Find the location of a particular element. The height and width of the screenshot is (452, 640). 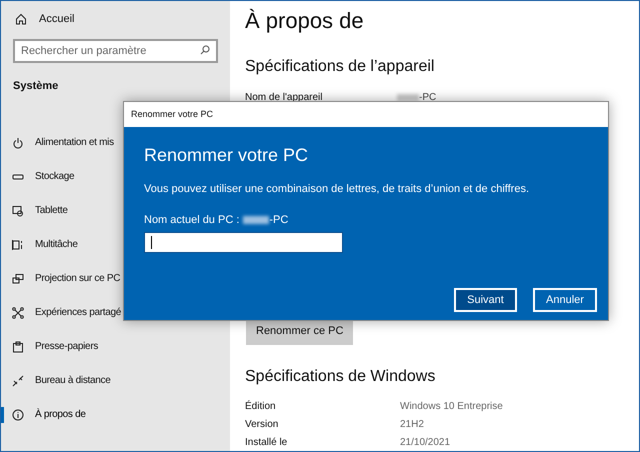

power-icon is located at coordinates (18, 142).